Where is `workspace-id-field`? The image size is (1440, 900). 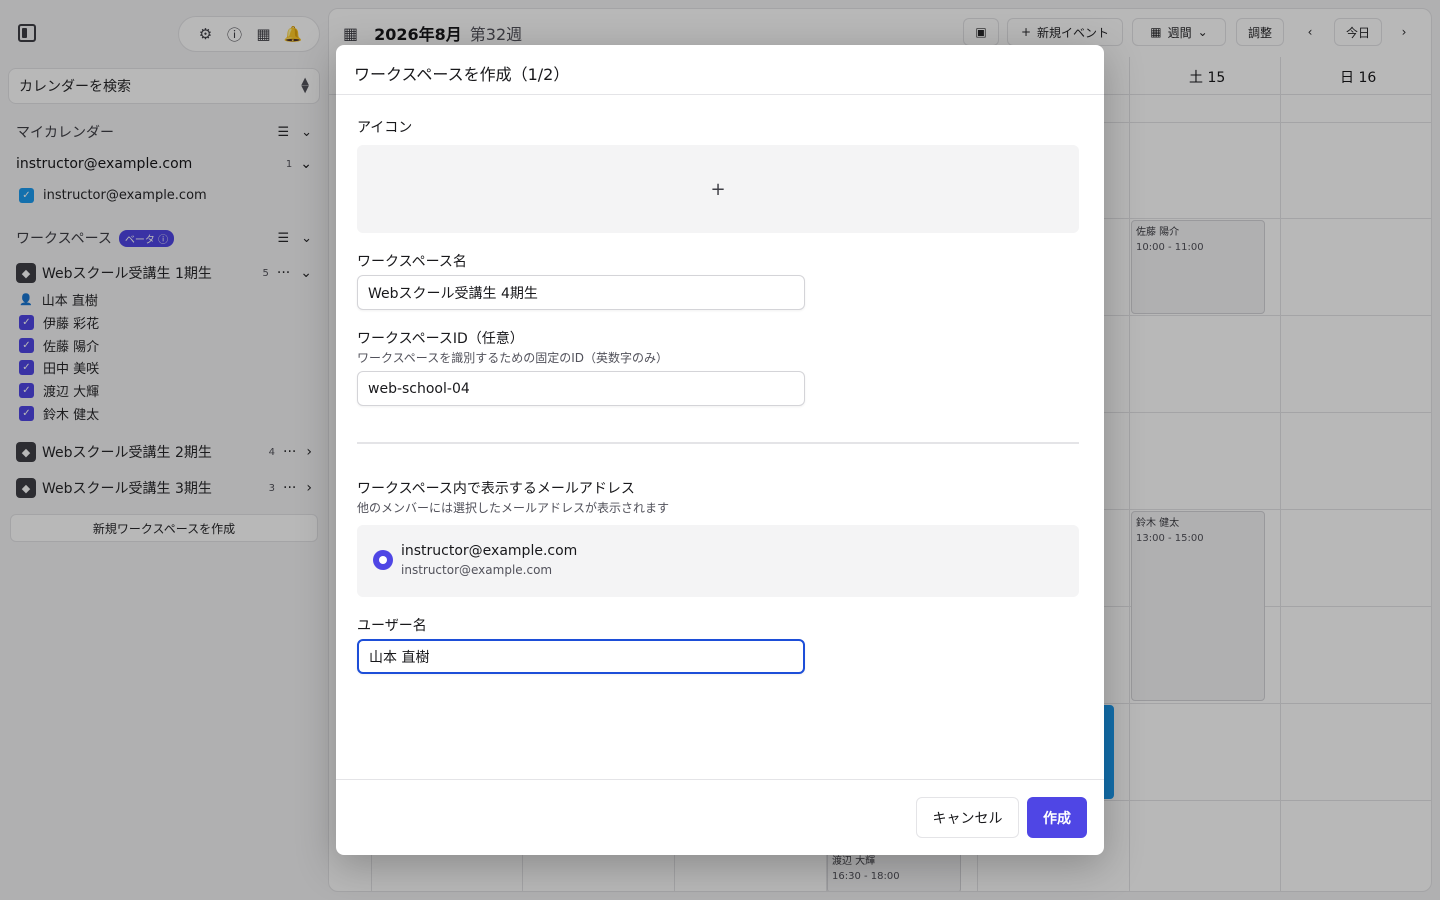 workspace-id-field is located at coordinates (581, 388).